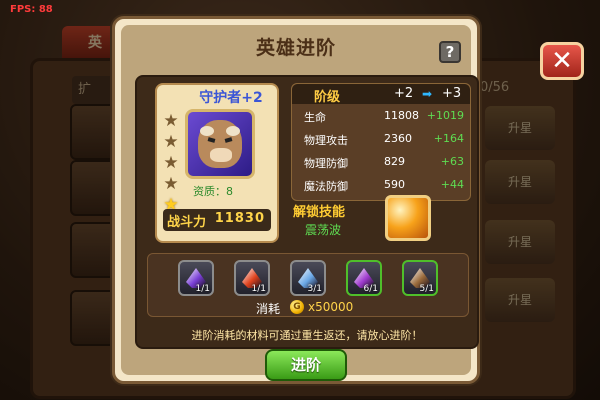 This screenshot has height=400, width=600. Describe the element at coordinates (323, 230) in the screenshot. I see `skill-name: 震荡波` at that location.